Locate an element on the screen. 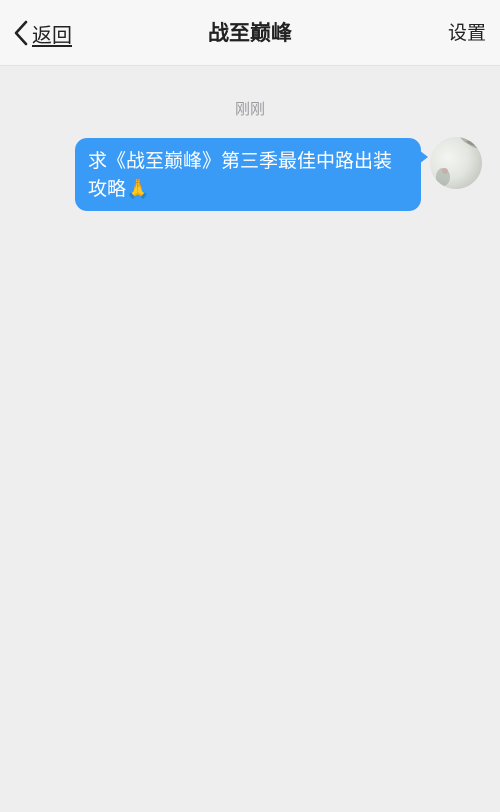  settings-button: 设置 is located at coordinates (467, 33).